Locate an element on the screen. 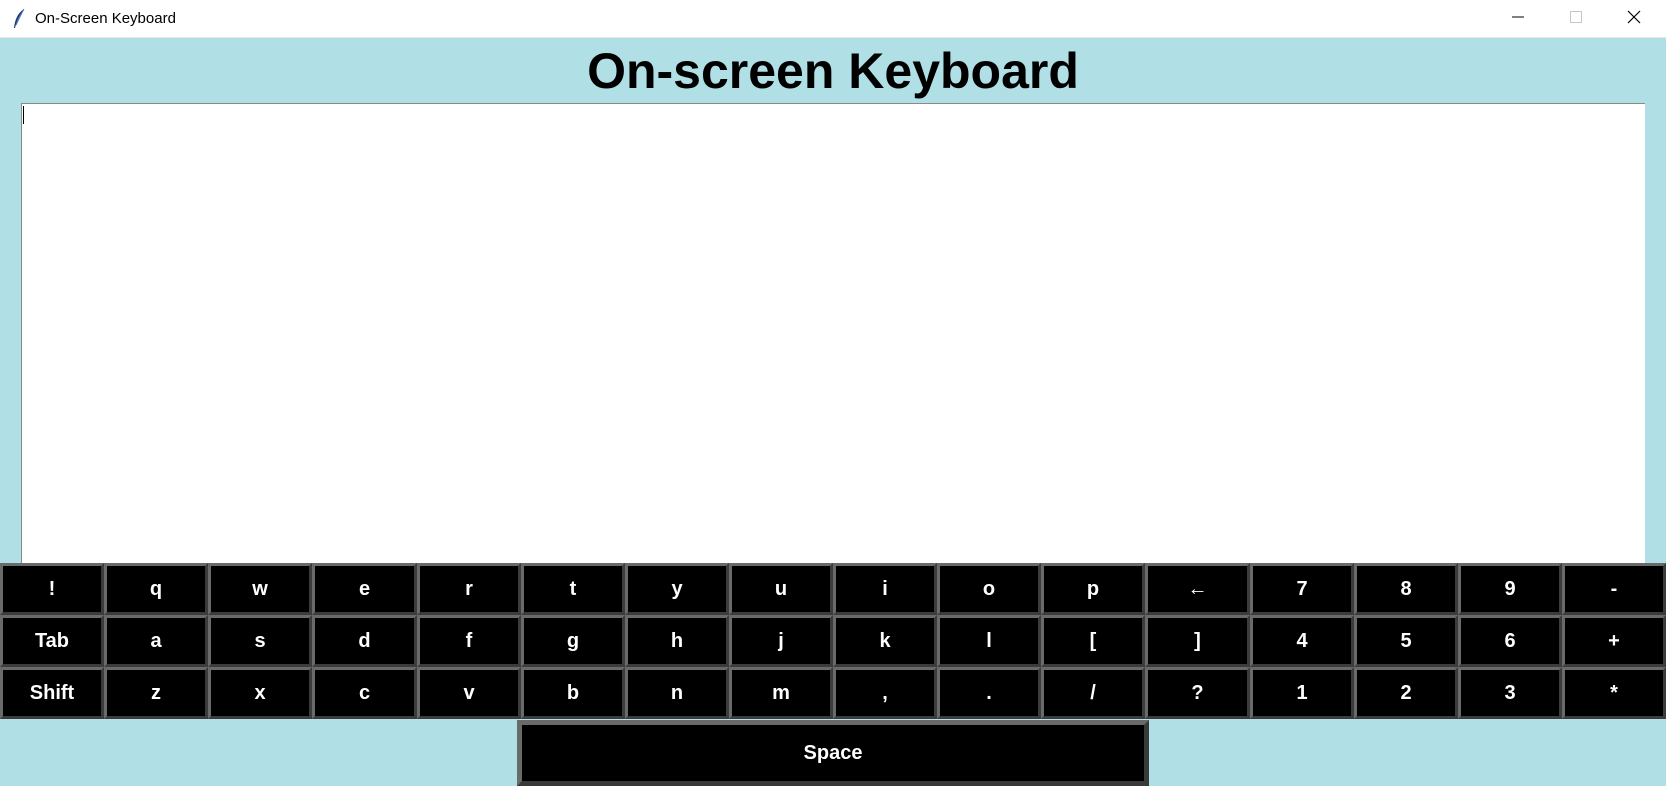  key-0-9: o is located at coordinates (989, 589).